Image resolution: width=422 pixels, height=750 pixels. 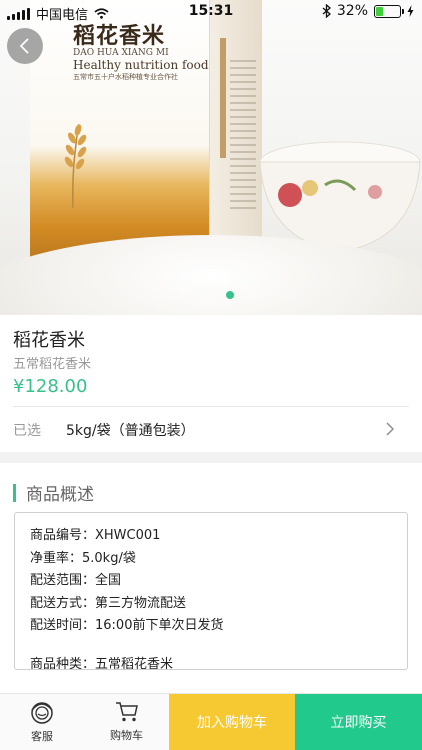 I want to click on customer-service-label: 客服, so click(x=42, y=736).